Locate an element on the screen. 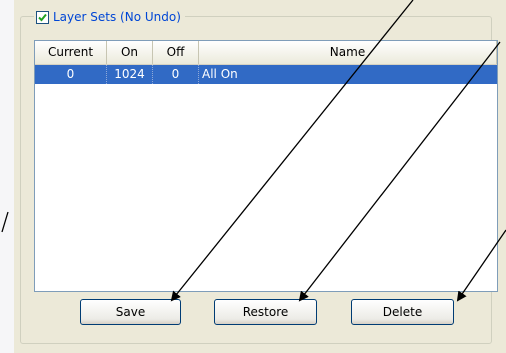 This screenshot has width=506, height=353. delete-button: Delete is located at coordinates (402, 312).